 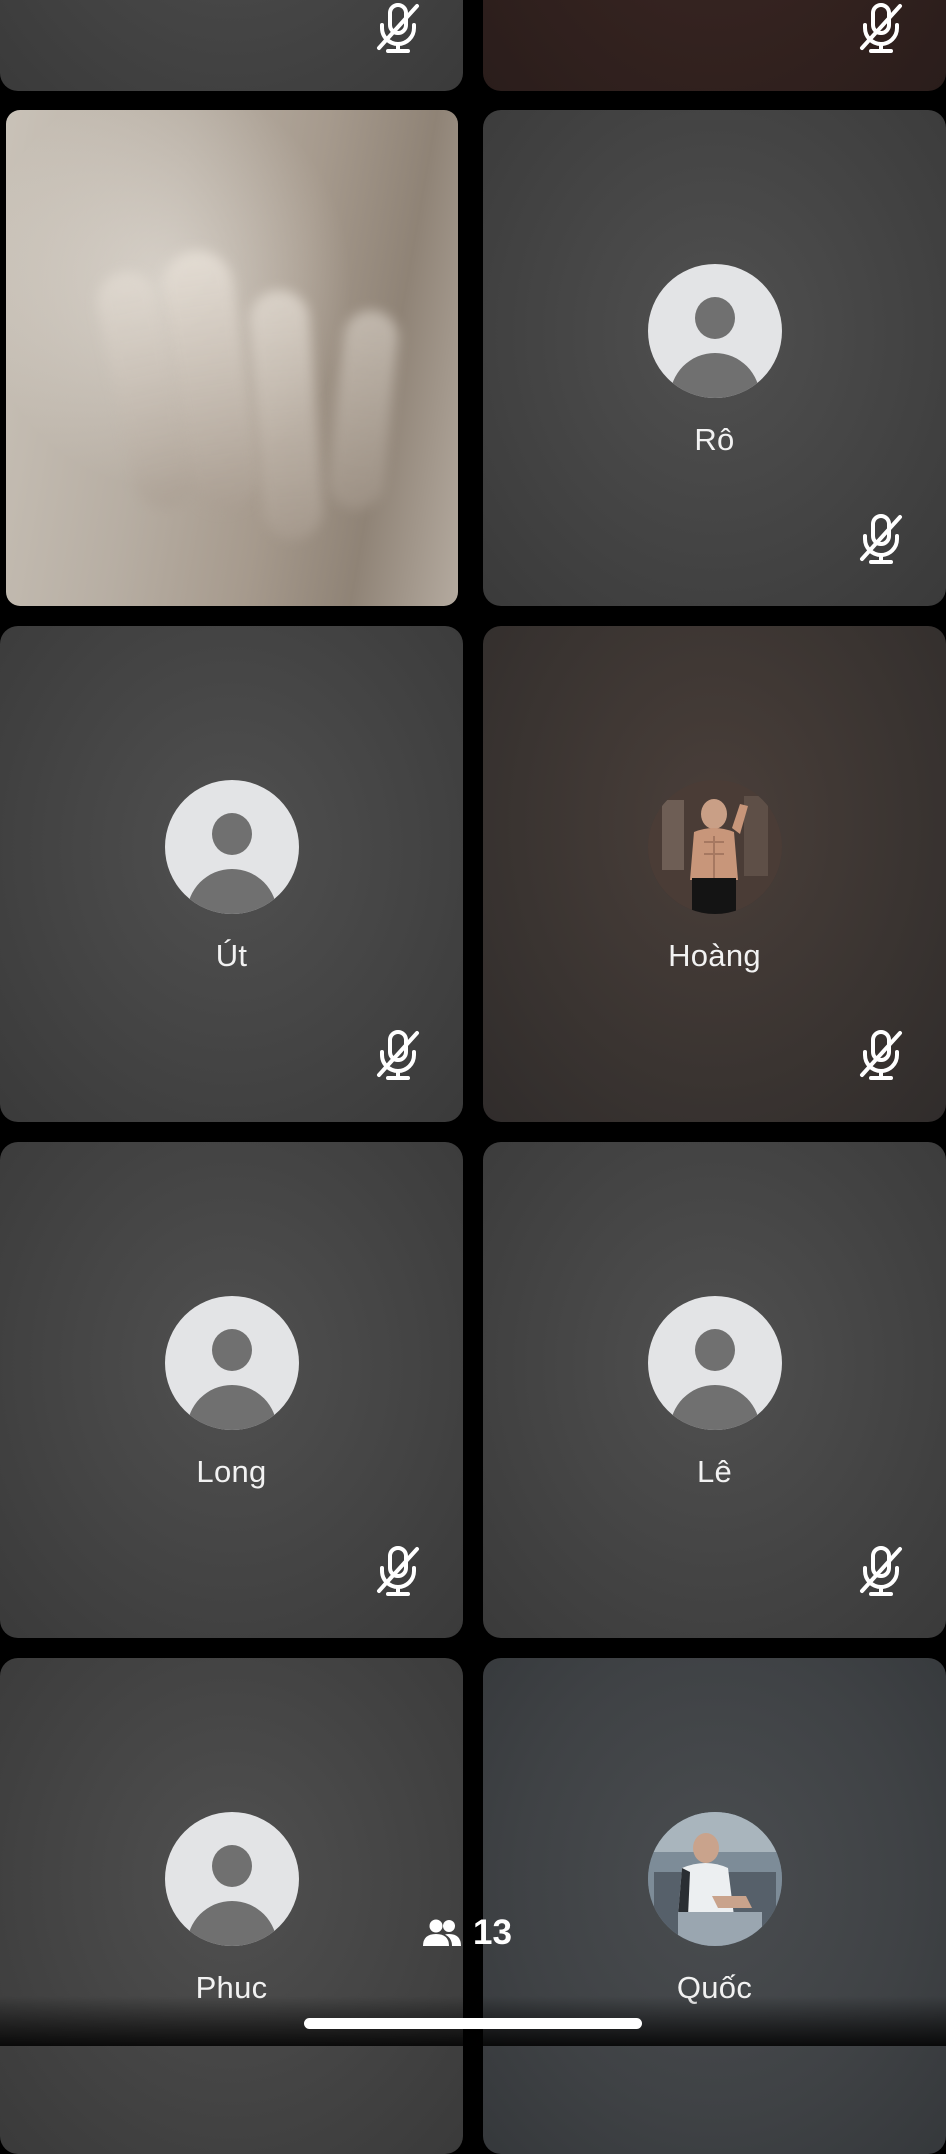 I want to click on participant-tile: Quốc, so click(x=714, y=1906).